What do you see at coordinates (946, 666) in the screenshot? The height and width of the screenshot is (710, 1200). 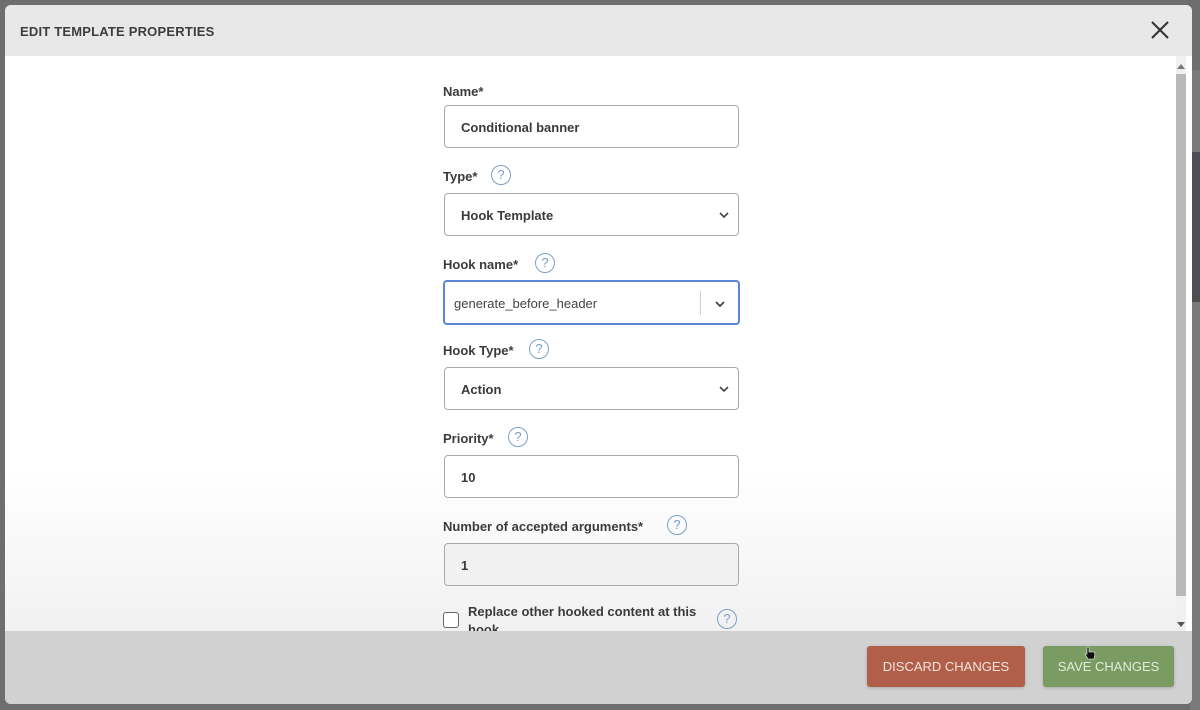 I see `discard-changes-button: DISCARD CHANGES` at bounding box center [946, 666].